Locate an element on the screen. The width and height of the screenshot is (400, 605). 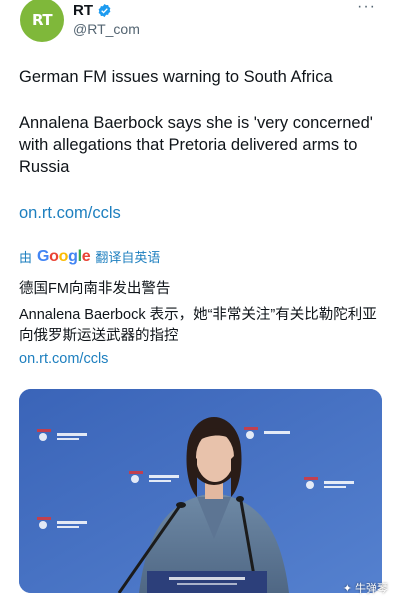
account-handle: @RT_com is located at coordinates (106, 29).